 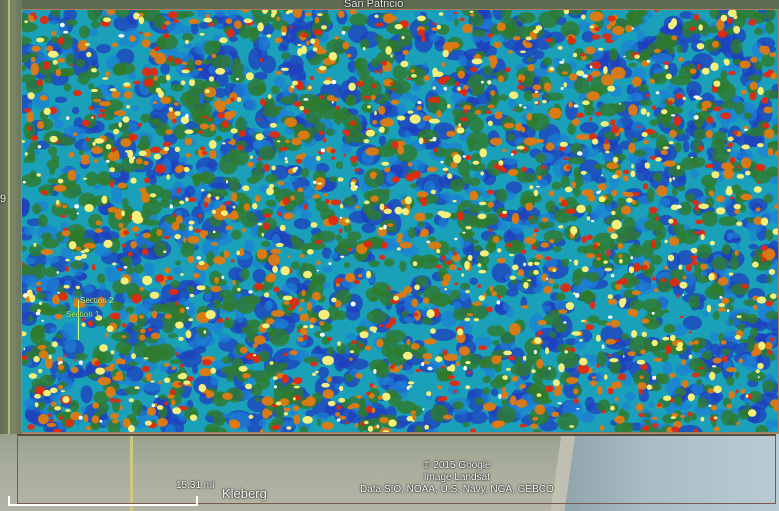 I want to click on data-attribution-text: Data SIO, NOAA, U.S. Navy, NGA, GEBCO, so click(x=457, y=489).